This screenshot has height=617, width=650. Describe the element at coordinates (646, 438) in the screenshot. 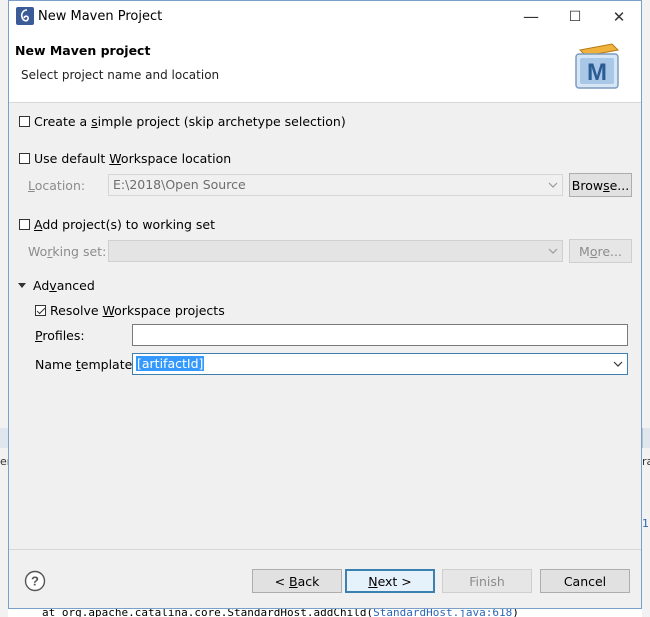

I see `background-tab-right` at that location.